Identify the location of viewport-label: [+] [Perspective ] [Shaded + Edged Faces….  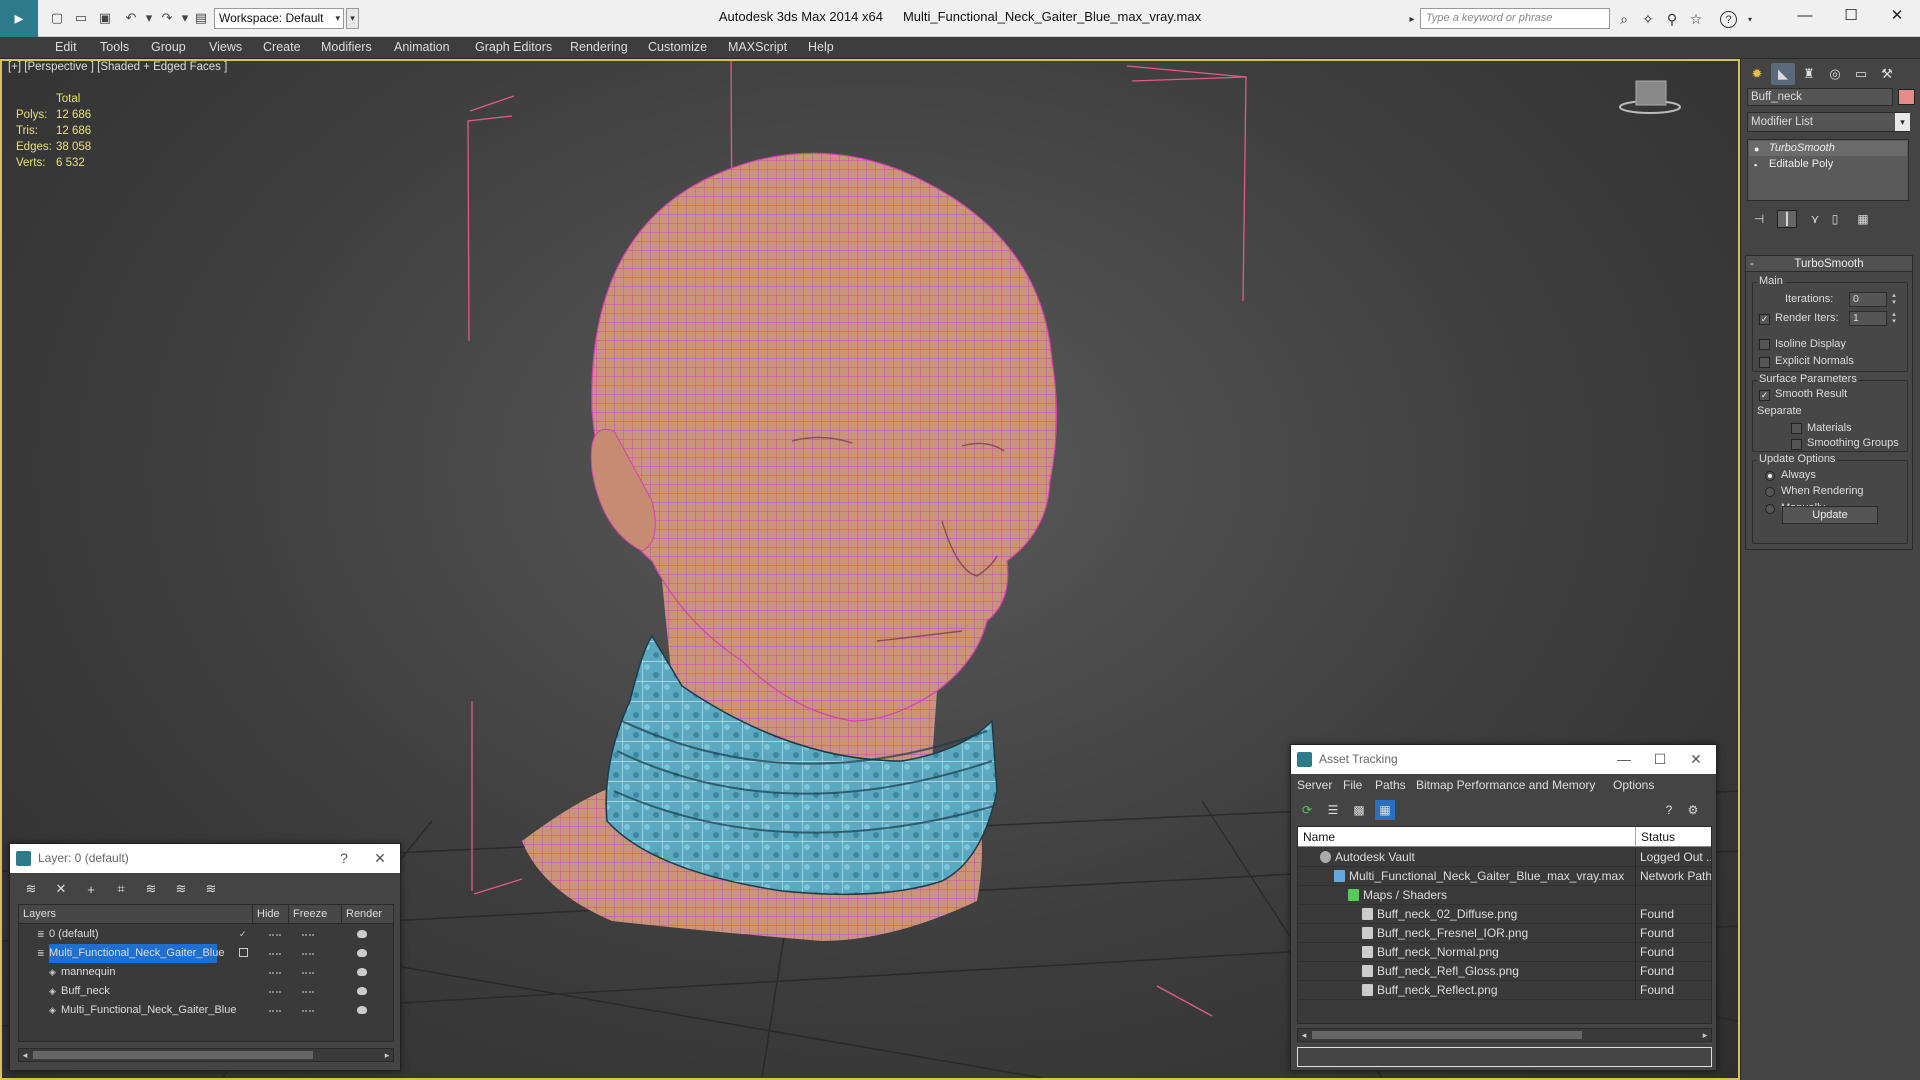
(117, 67).